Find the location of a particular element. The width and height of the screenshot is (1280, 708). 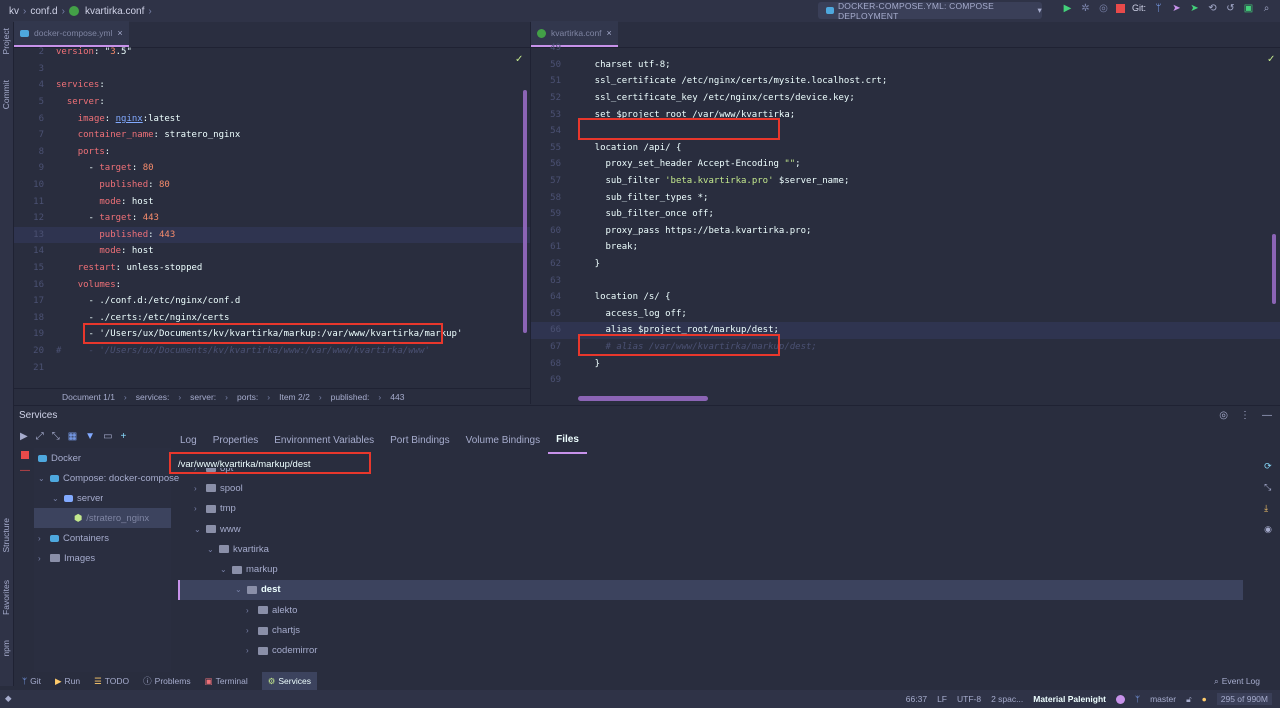

git-branch: master is located at coordinates (1163, 699).